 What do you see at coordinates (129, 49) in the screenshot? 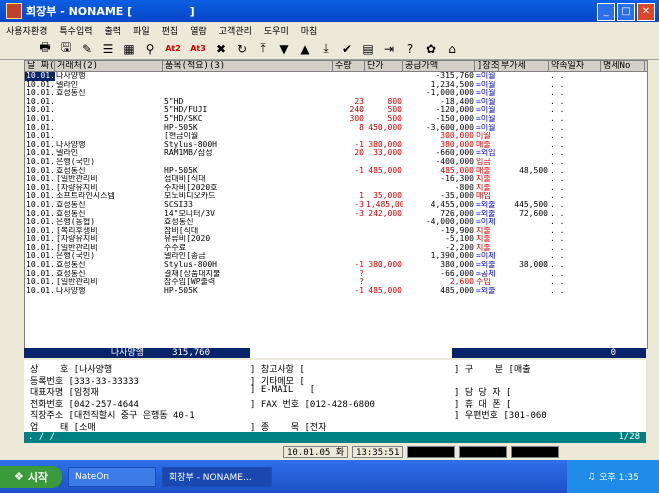
I see `grid-icon: ▦` at bounding box center [129, 49].